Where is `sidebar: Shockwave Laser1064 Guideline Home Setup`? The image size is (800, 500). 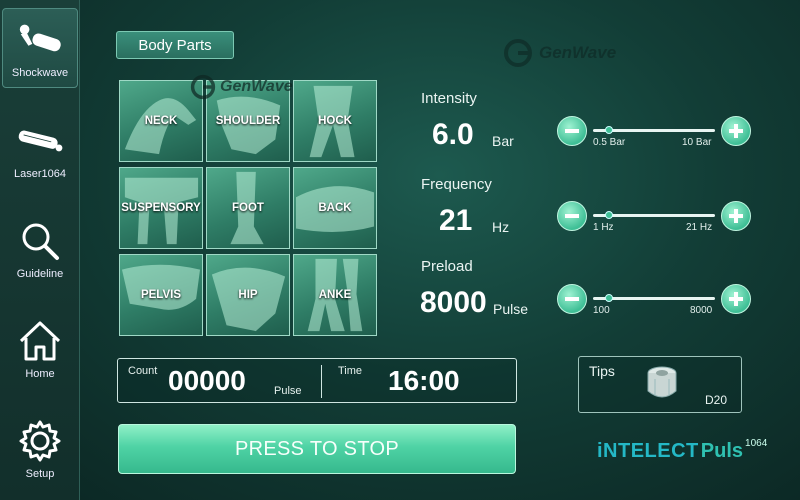 sidebar: Shockwave Laser1064 Guideline Home Setup is located at coordinates (40, 250).